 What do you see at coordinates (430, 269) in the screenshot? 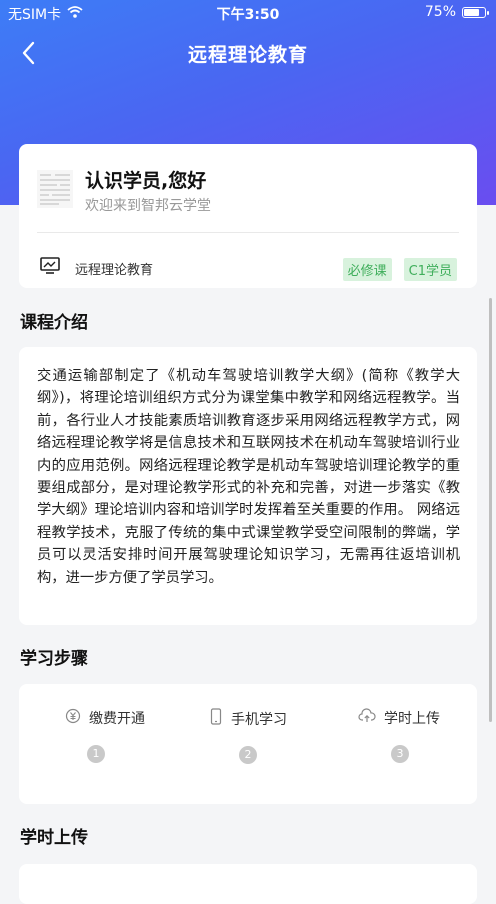
I see `tag-license-class: C1学员` at bounding box center [430, 269].